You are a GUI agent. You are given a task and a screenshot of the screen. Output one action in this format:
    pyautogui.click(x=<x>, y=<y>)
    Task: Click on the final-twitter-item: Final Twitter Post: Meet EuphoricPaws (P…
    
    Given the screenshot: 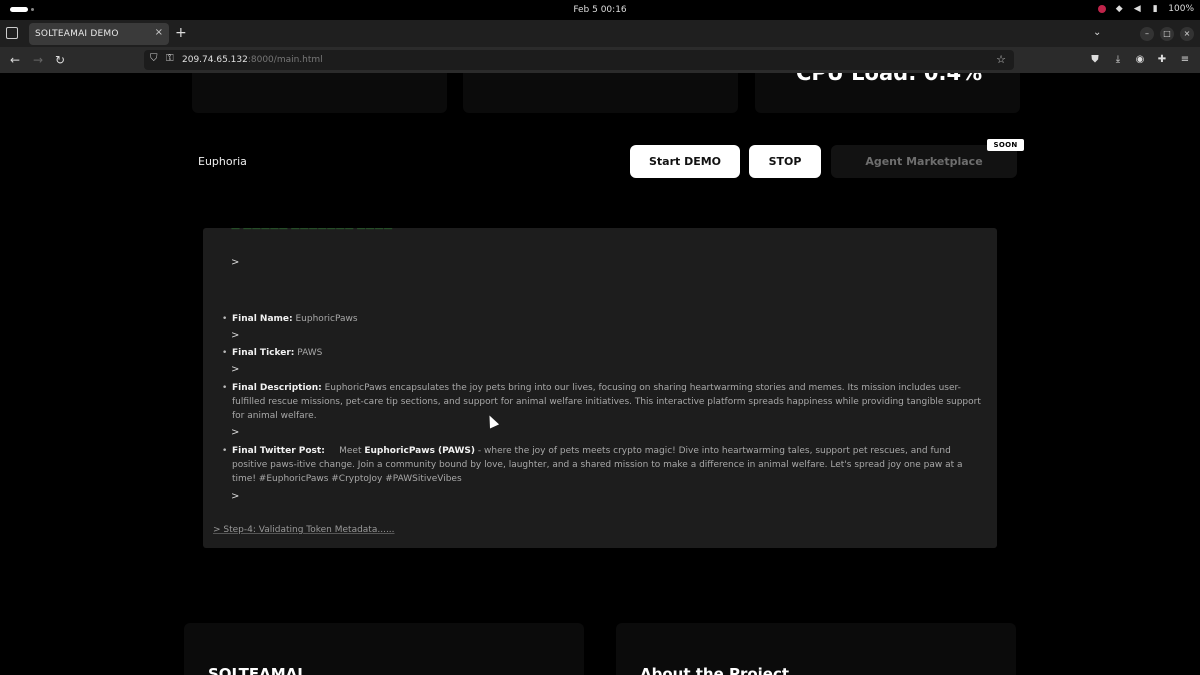 What is the action you would take?
    pyautogui.click(x=602, y=465)
    